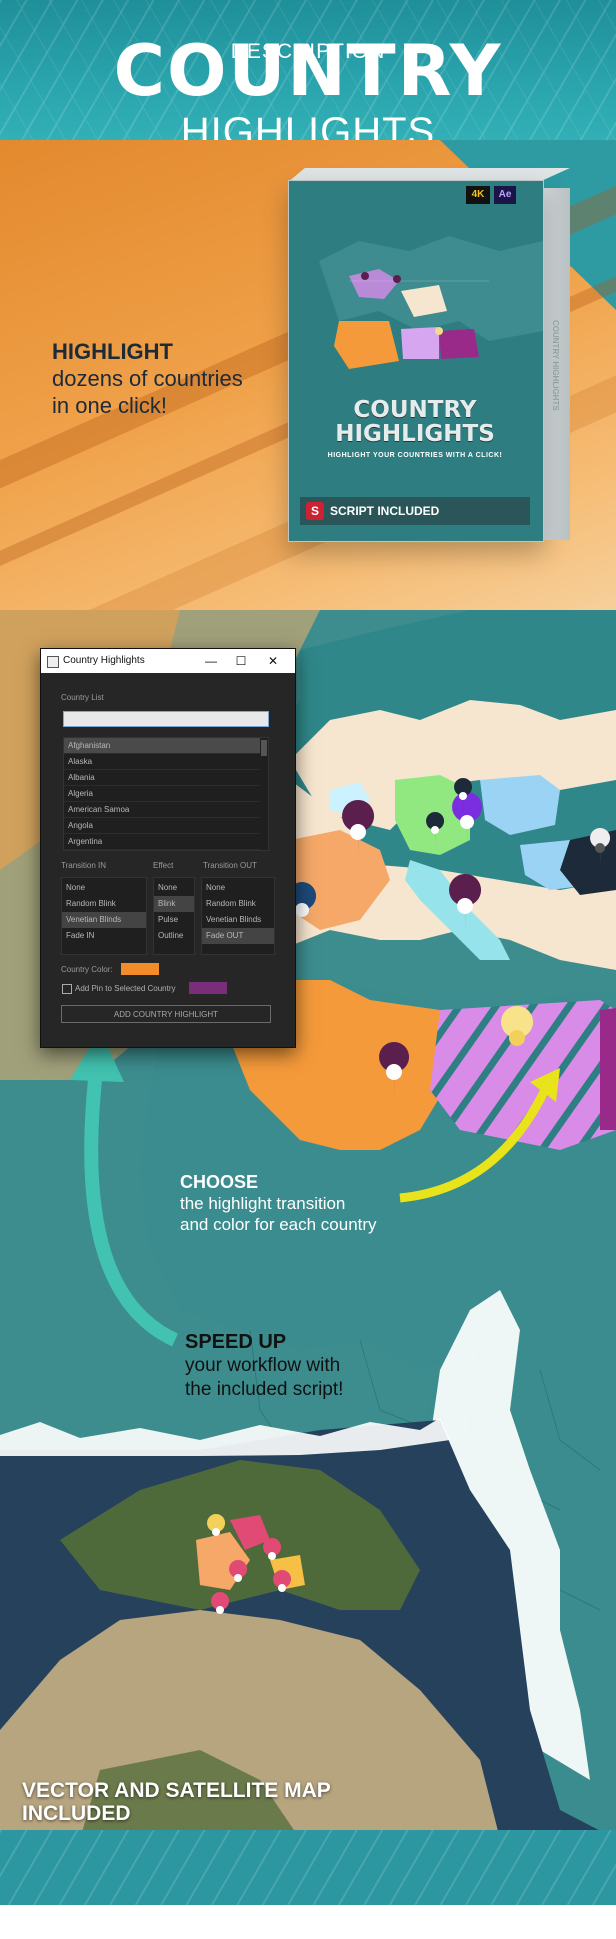  I want to click on product-box-map, so click(416, 361).